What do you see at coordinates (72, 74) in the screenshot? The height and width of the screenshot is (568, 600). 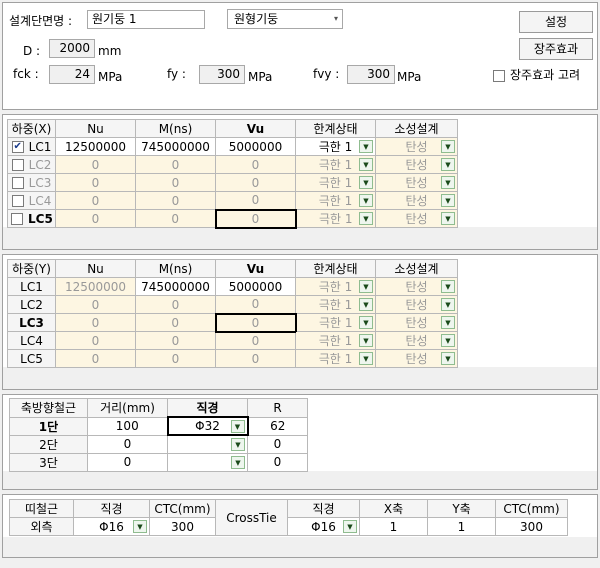 I see `fck-input: 24` at bounding box center [72, 74].